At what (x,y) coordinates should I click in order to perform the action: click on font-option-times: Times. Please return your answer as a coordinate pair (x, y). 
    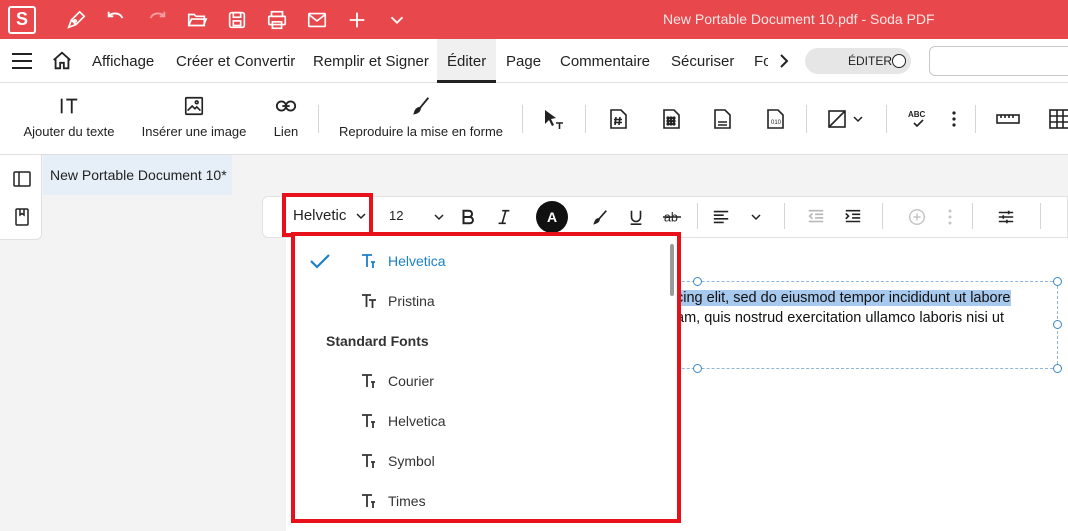
    Looking at the image, I should click on (486, 499).